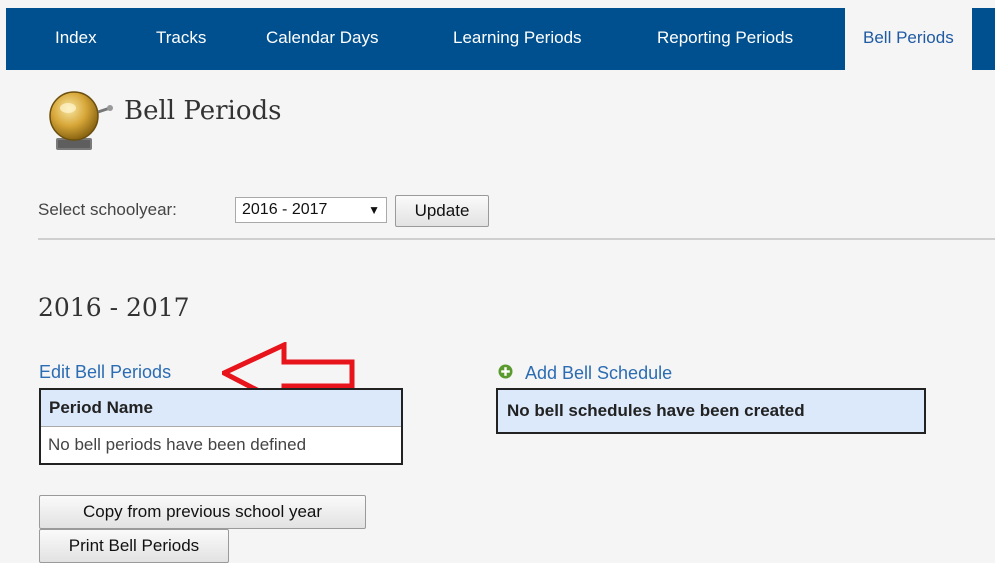 Image resolution: width=995 pixels, height=563 pixels. What do you see at coordinates (202, 512) in the screenshot?
I see `copy-previous-year-button: Copy from previous school year` at bounding box center [202, 512].